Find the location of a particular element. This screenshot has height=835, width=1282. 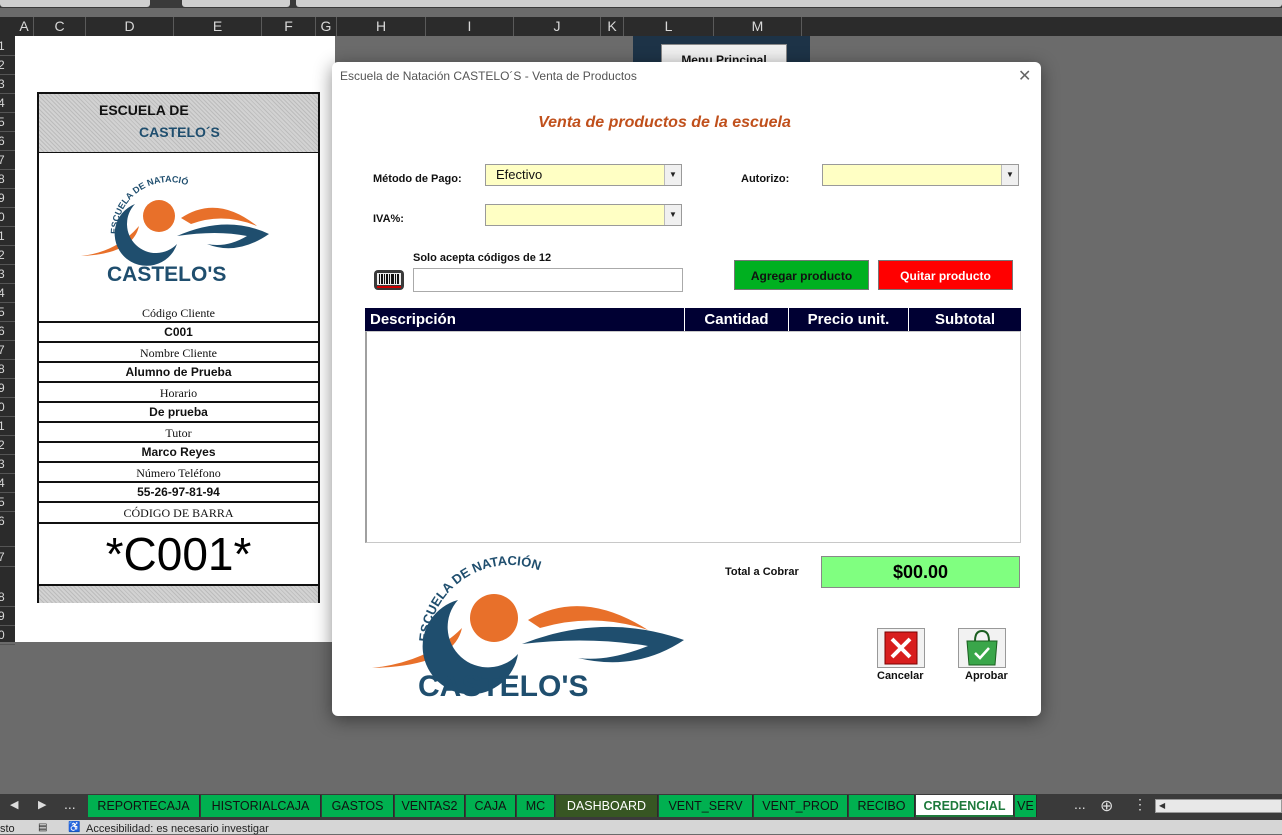

column-header: ACDEFGHIJKLM is located at coordinates (641, 26).